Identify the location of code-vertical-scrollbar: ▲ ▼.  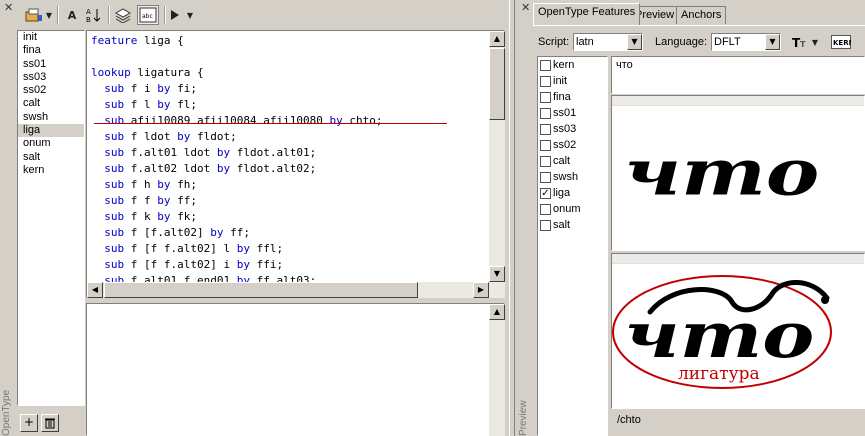
(497, 164).